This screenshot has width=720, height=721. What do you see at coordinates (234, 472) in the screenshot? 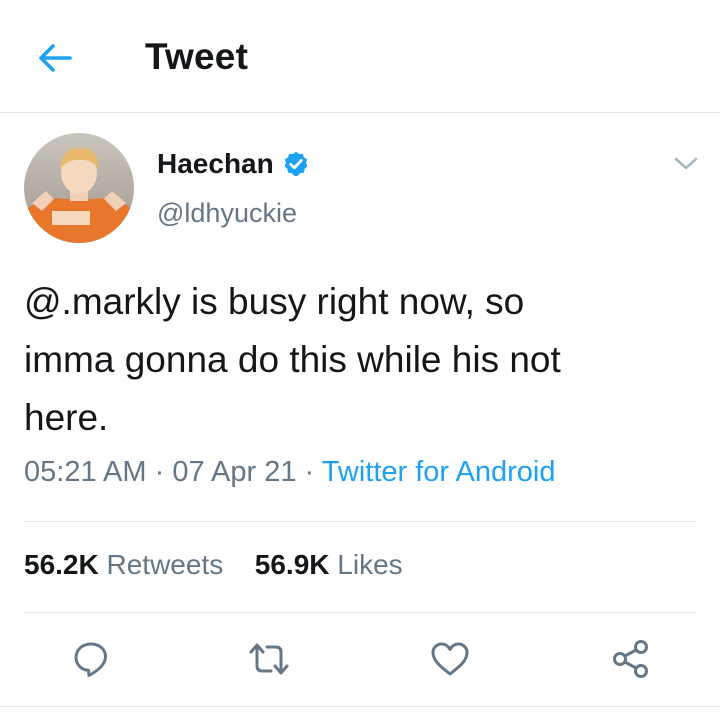
I see `tweet-date: 07 Apr 21` at bounding box center [234, 472].